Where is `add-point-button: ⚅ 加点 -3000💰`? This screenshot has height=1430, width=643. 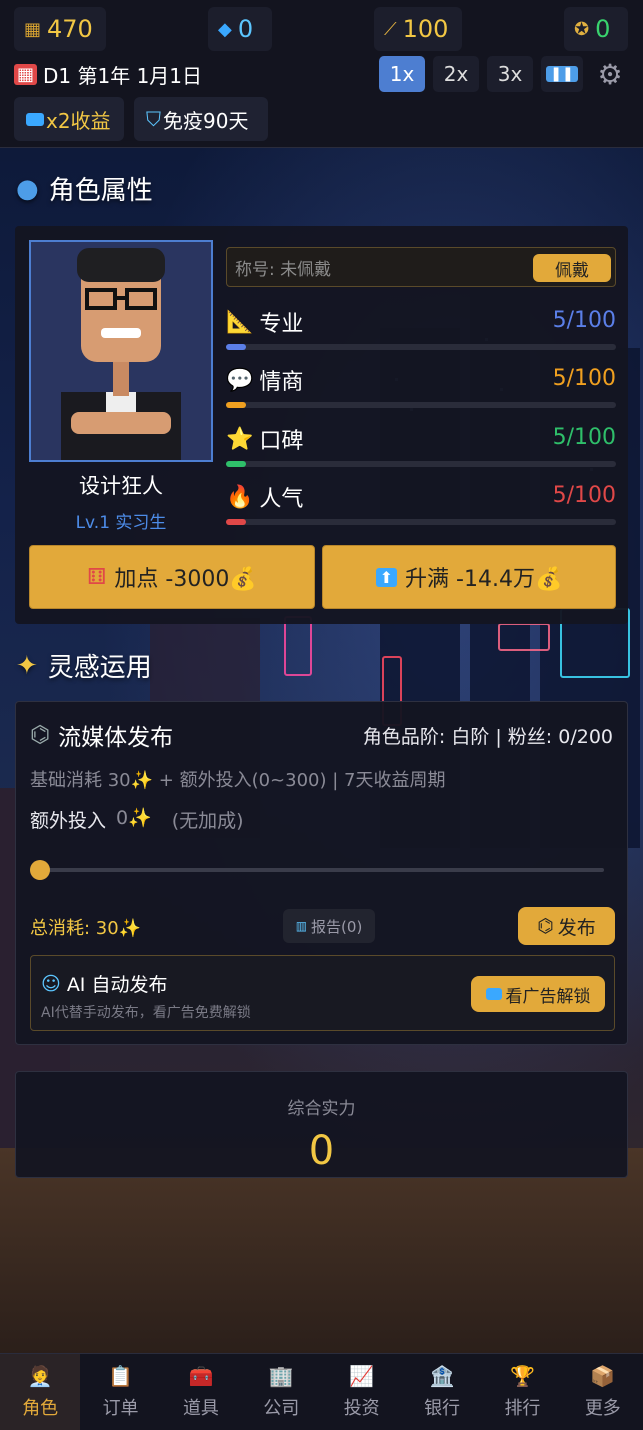 add-point-button: ⚅ 加点 -3000💰 is located at coordinates (172, 577).